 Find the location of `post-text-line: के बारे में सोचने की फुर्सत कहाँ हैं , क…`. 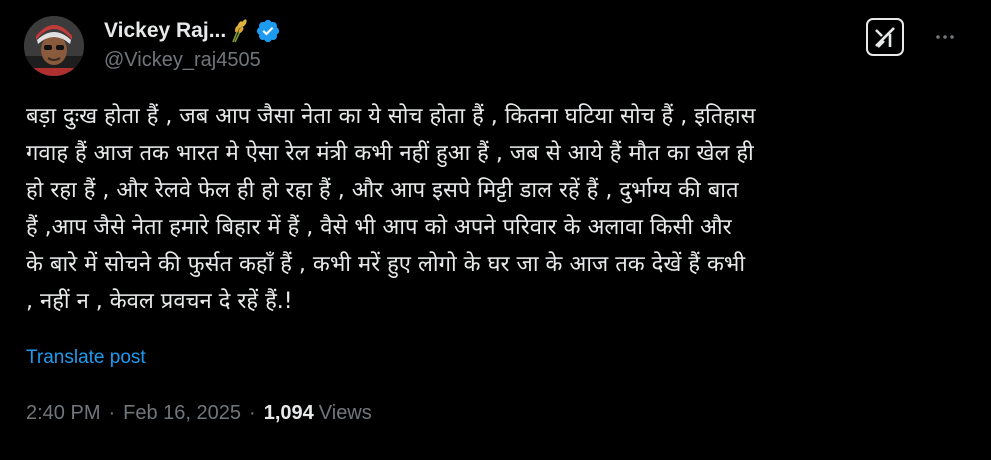

post-text-line: के बारे में सोचने की फुर्सत कहाँ हैं , क… is located at coordinates (386, 264).